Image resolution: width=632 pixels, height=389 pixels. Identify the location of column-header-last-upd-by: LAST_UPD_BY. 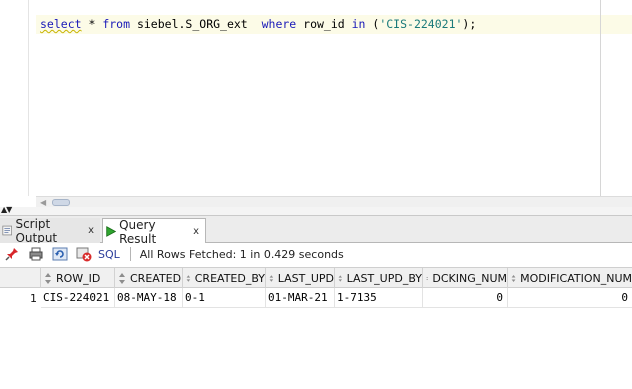
(379, 278).